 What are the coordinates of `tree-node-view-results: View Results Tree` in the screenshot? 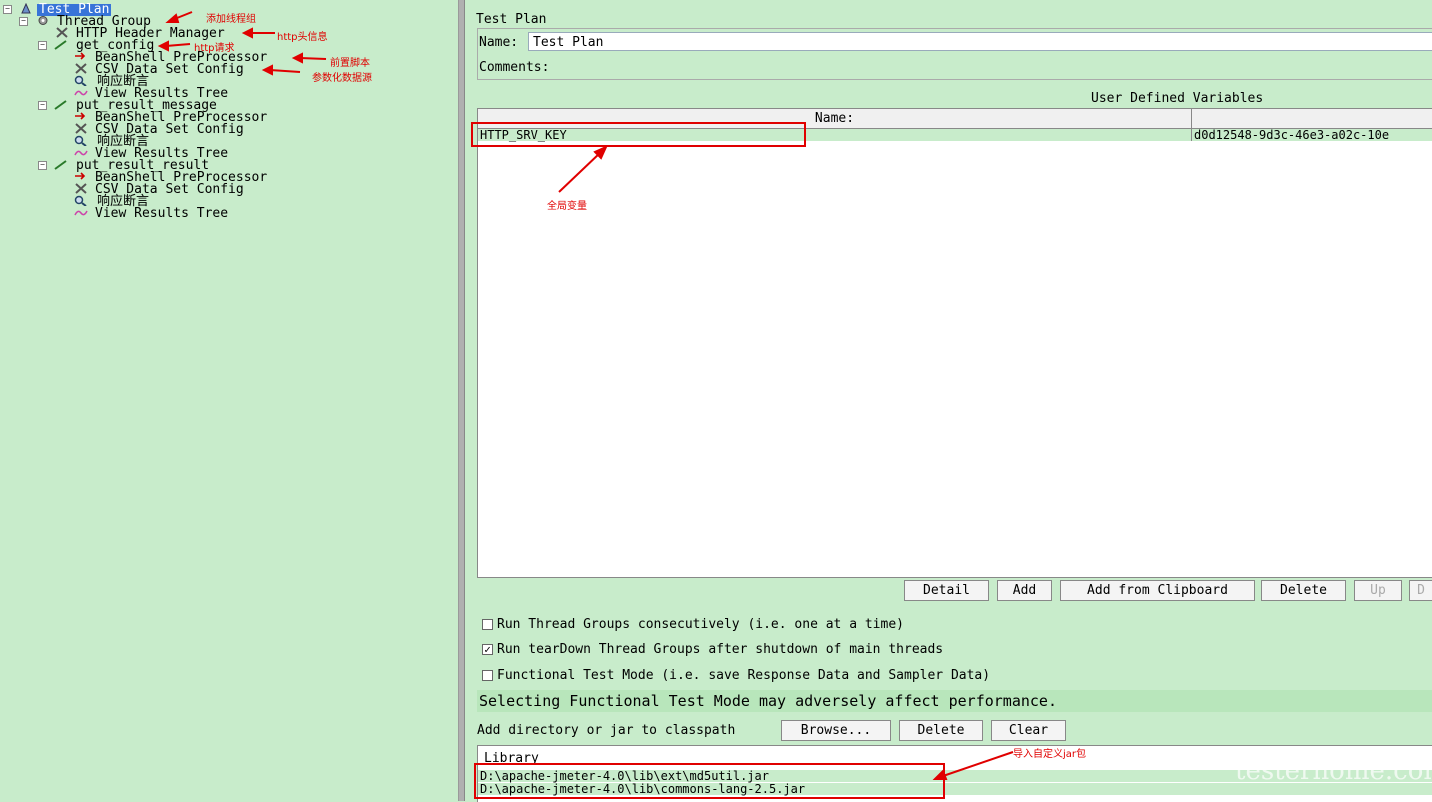 It's located at (161, 213).